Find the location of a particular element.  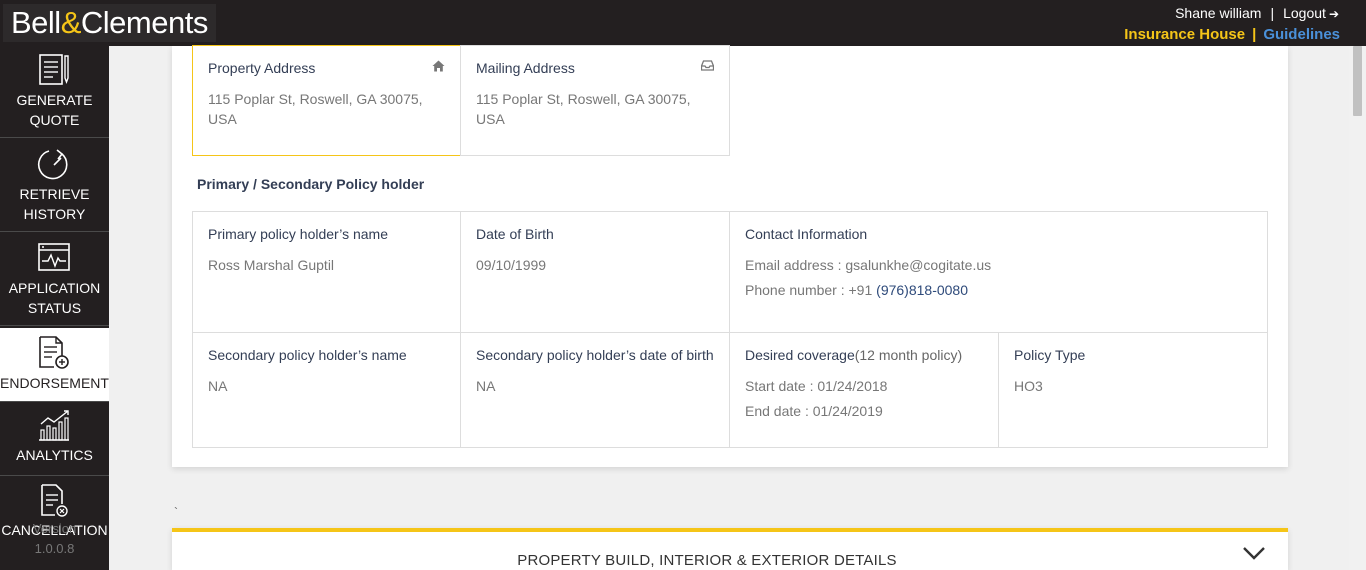

secondary-holder-name-label: Secondary policy holder’s name is located at coordinates (307, 355).